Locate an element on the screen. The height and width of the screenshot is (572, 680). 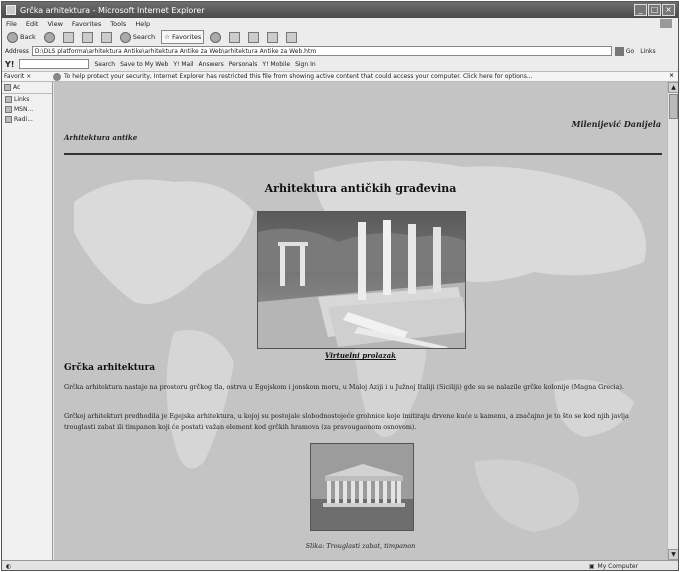
stop-button is located at coordinates (68, 37).